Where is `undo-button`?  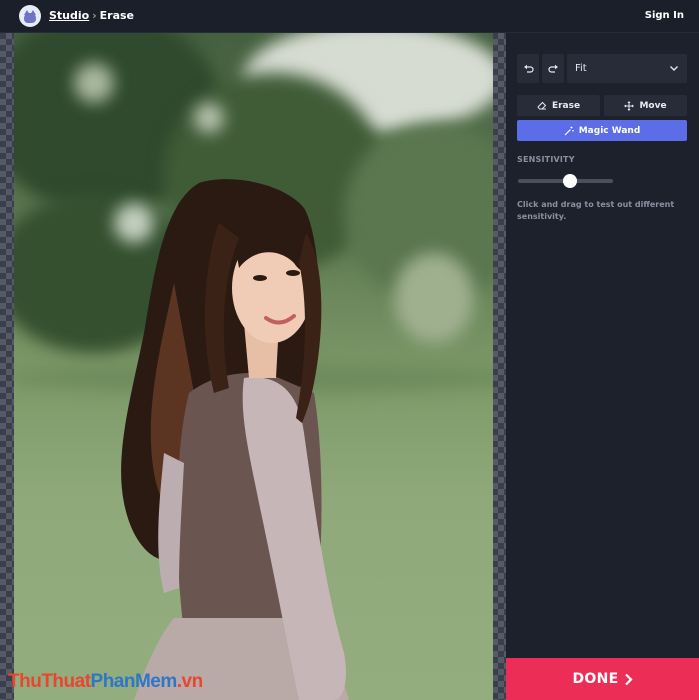 undo-button is located at coordinates (528, 68).